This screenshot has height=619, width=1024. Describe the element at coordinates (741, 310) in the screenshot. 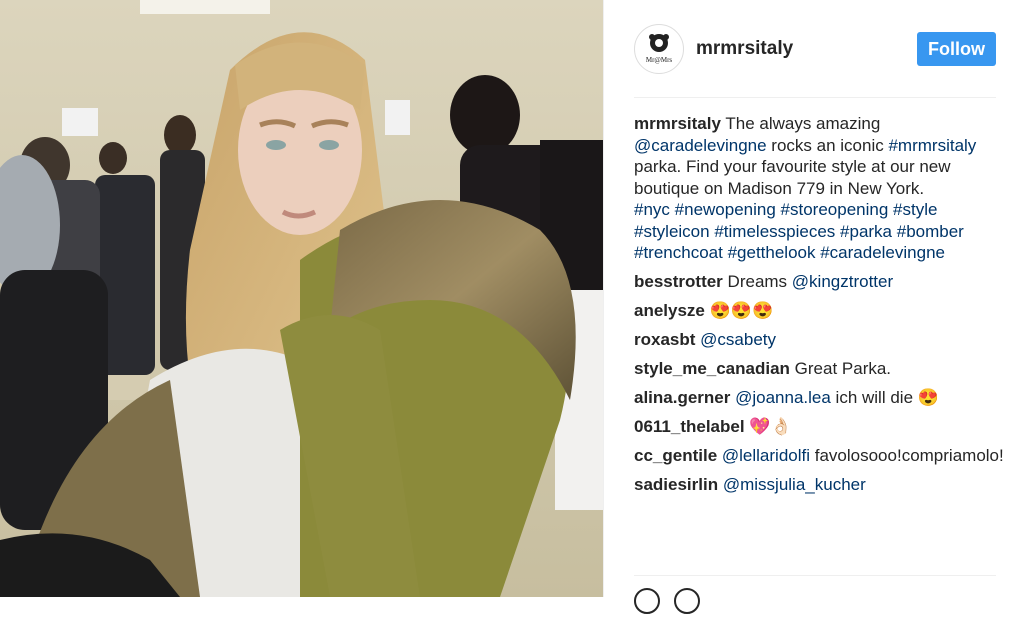

I see `comment-emoji: 😍😍😍` at that location.